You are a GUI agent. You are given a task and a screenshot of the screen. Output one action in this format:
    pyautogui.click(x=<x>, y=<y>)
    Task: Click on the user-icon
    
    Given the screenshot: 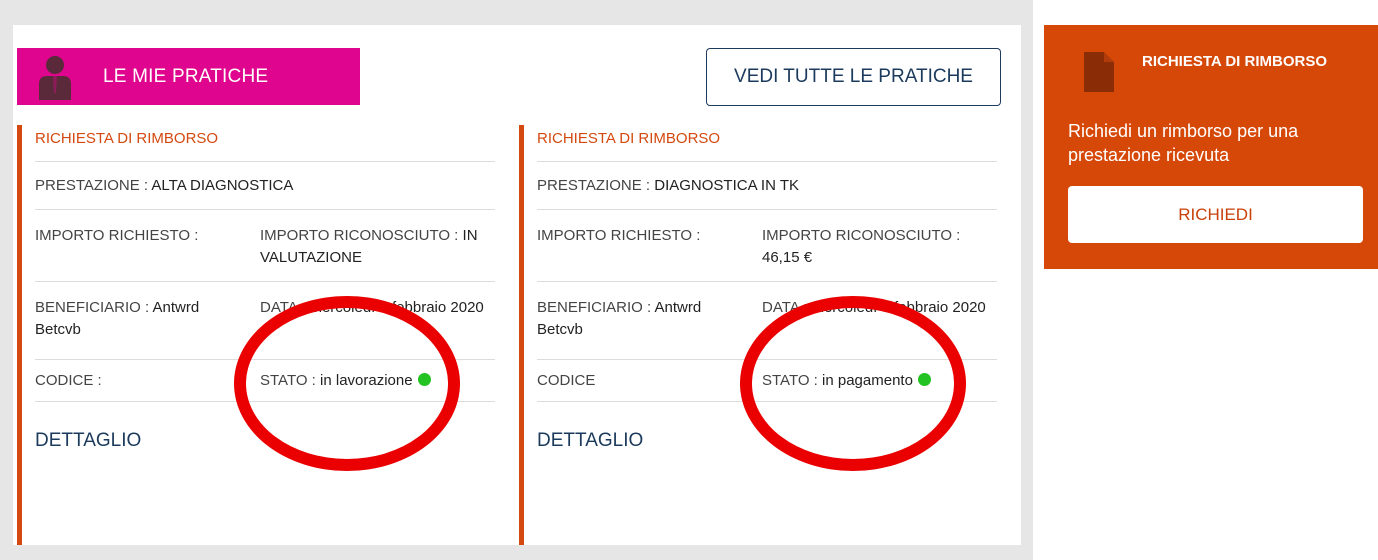 What is the action you would take?
    pyautogui.click(x=55, y=77)
    